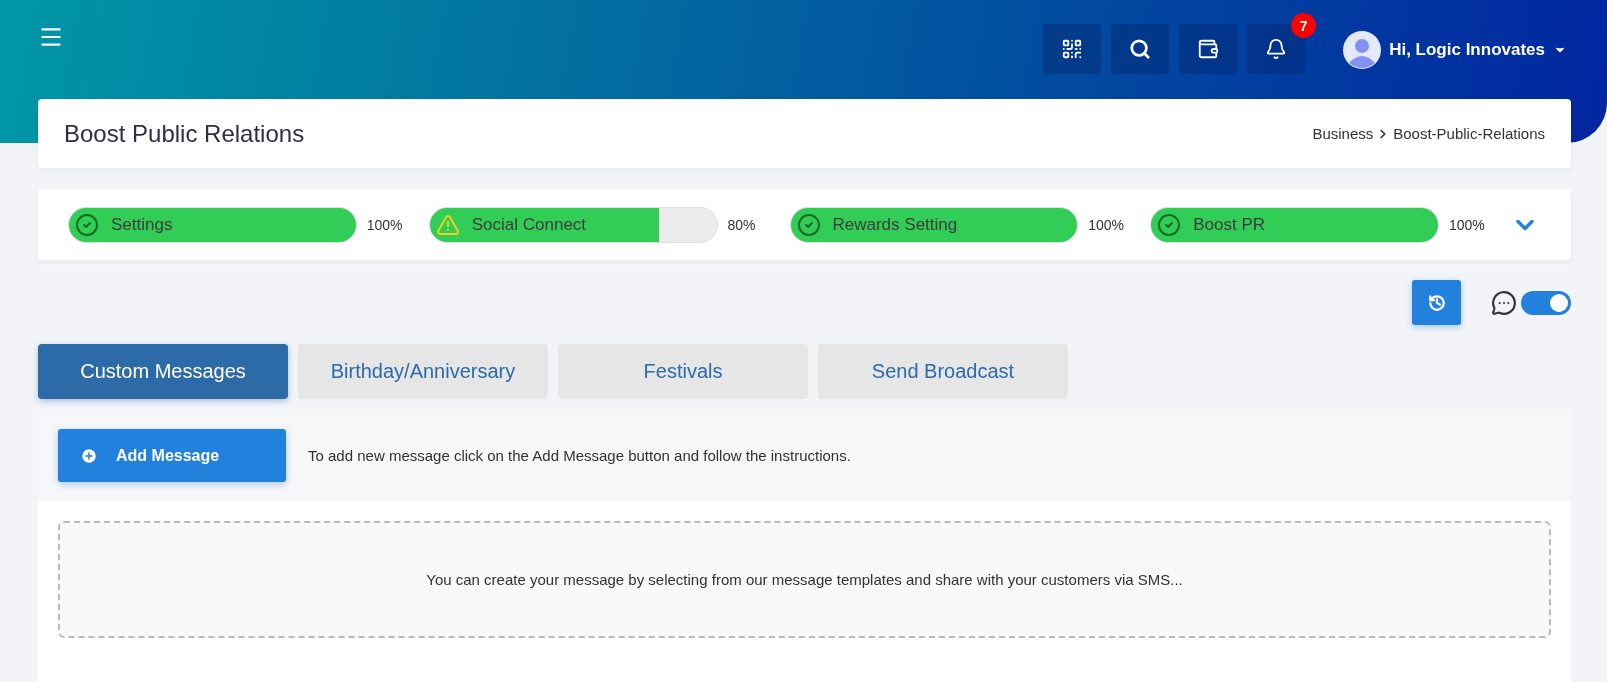 Image resolution: width=1607 pixels, height=682 pixels. Describe the element at coordinates (742, 224) in the screenshot. I see `progress-percent: 80%` at that location.